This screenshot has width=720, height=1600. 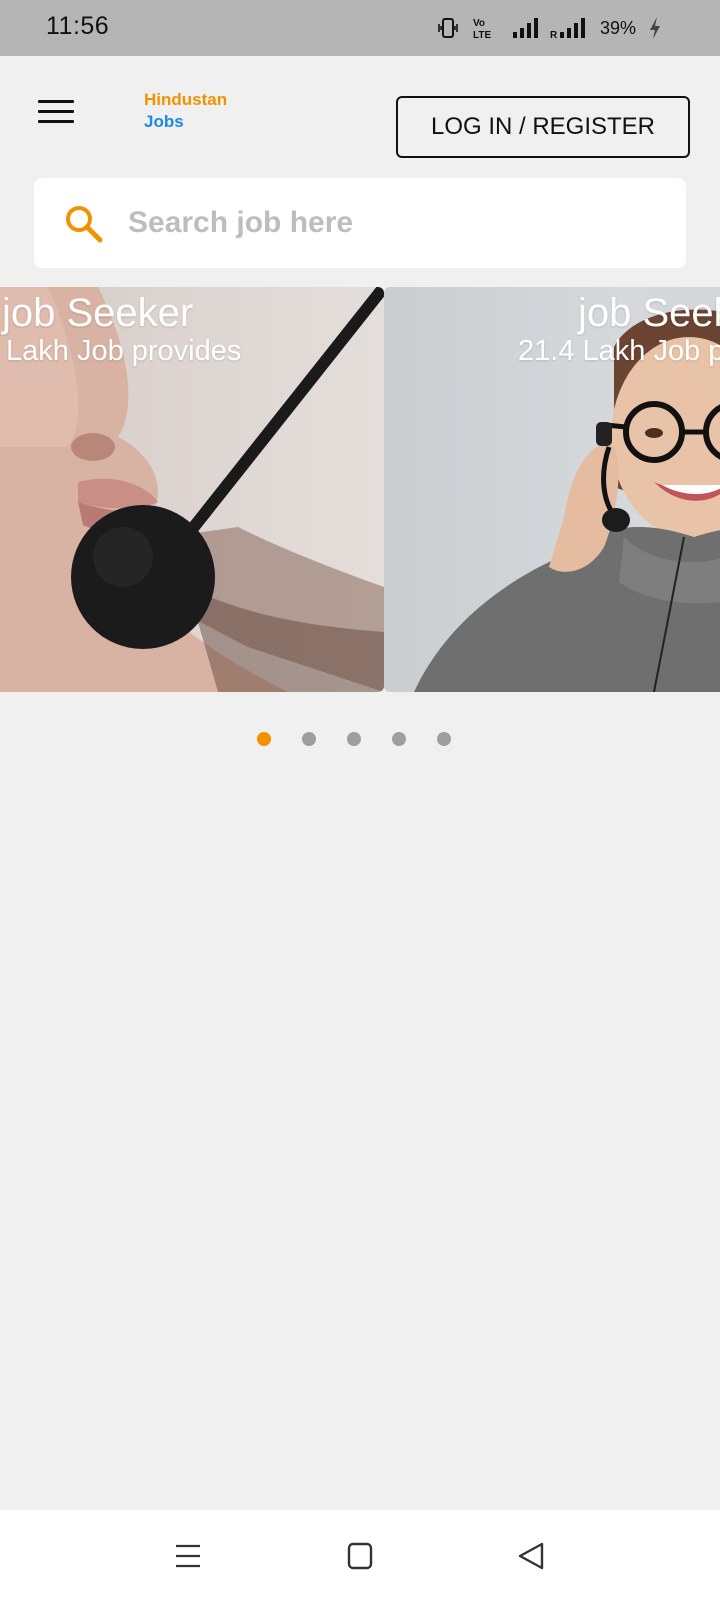 What do you see at coordinates (448, 28) in the screenshot?
I see `vibrate-icon` at bounding box center [448, 28].